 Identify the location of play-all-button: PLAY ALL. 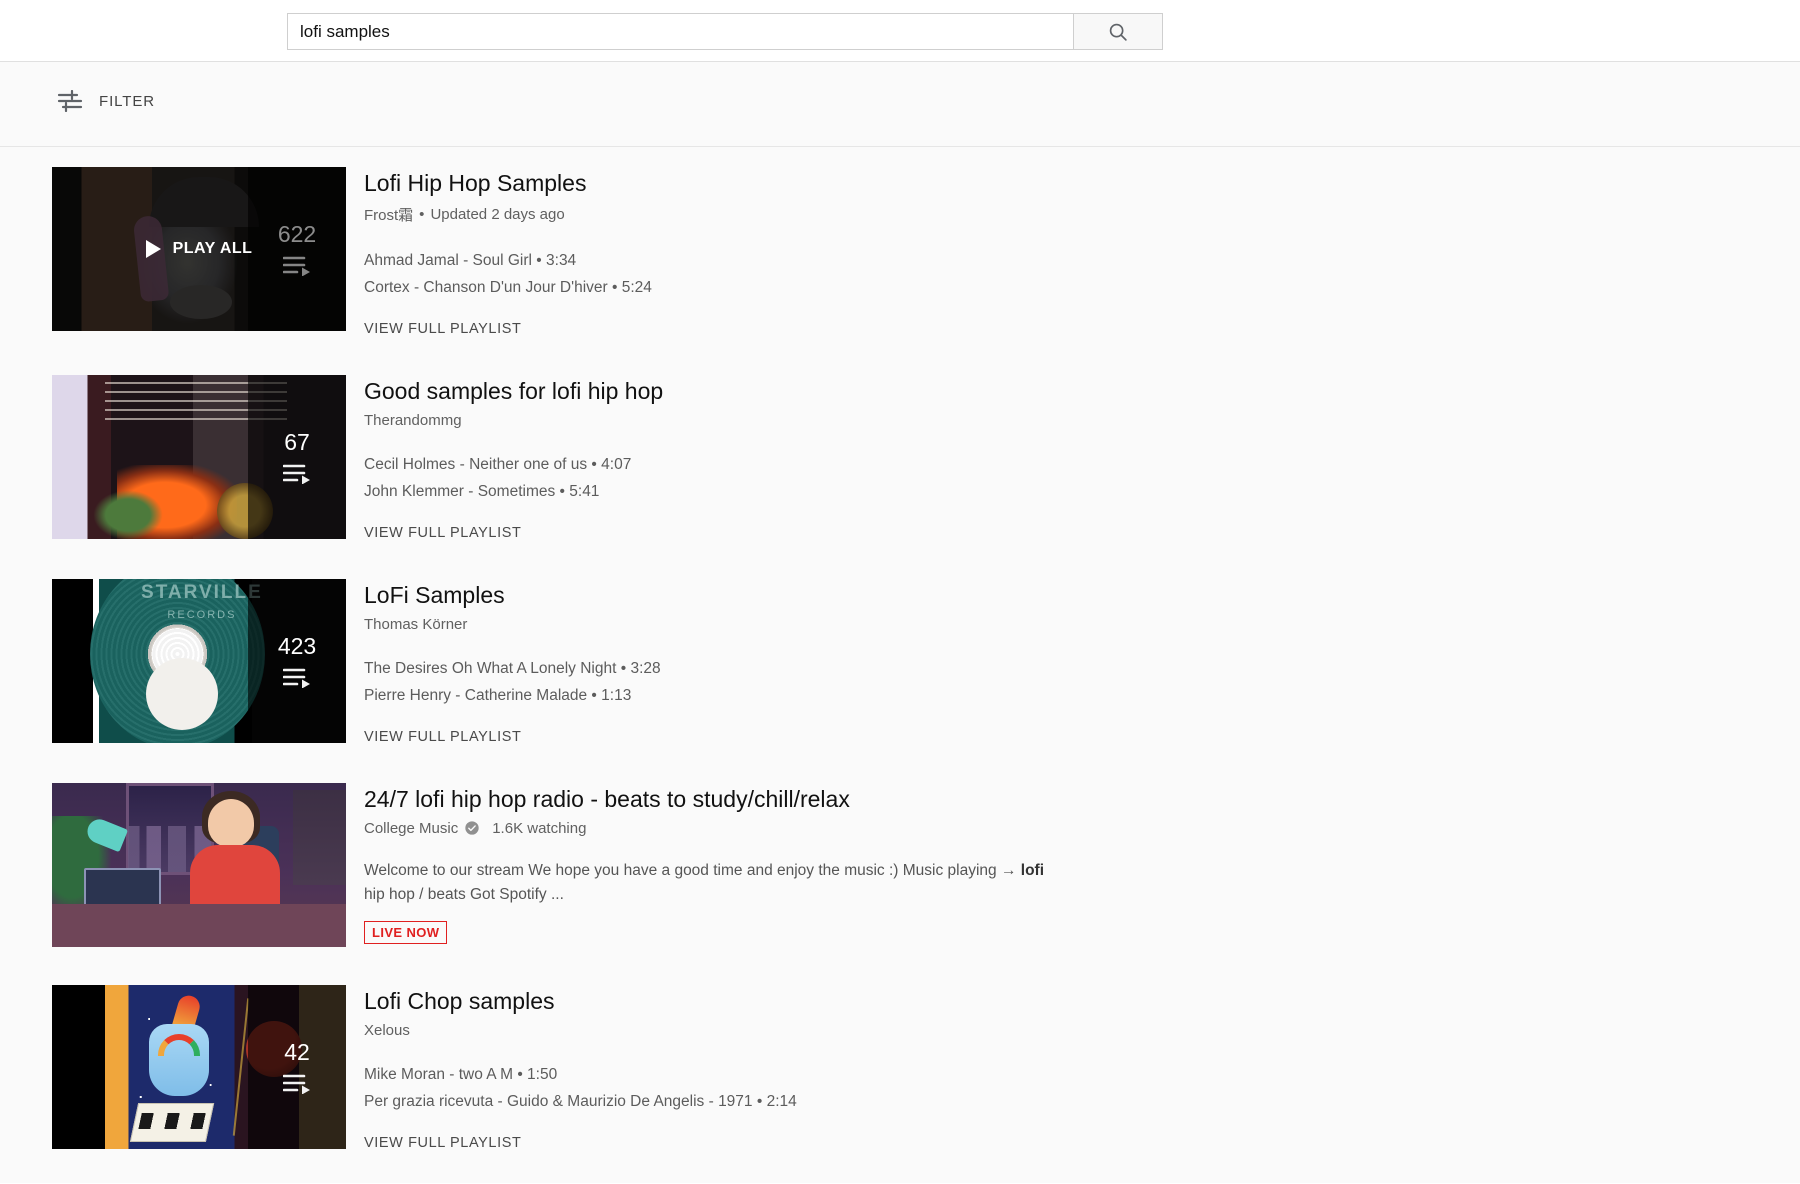
(199, 249).